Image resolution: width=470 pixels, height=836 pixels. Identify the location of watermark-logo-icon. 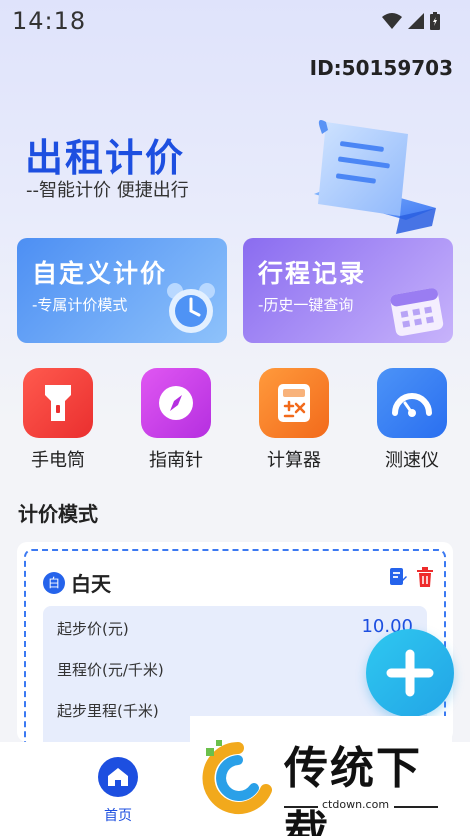
(237, 777).